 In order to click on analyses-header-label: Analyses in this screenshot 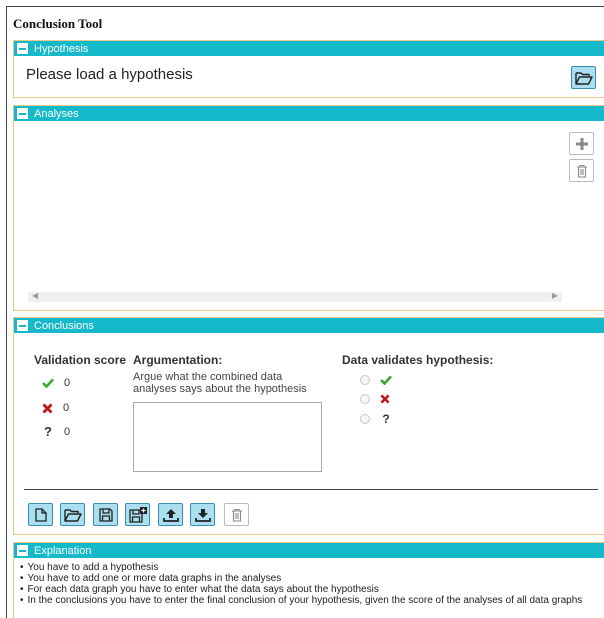, I will do `click(56, 113)`.